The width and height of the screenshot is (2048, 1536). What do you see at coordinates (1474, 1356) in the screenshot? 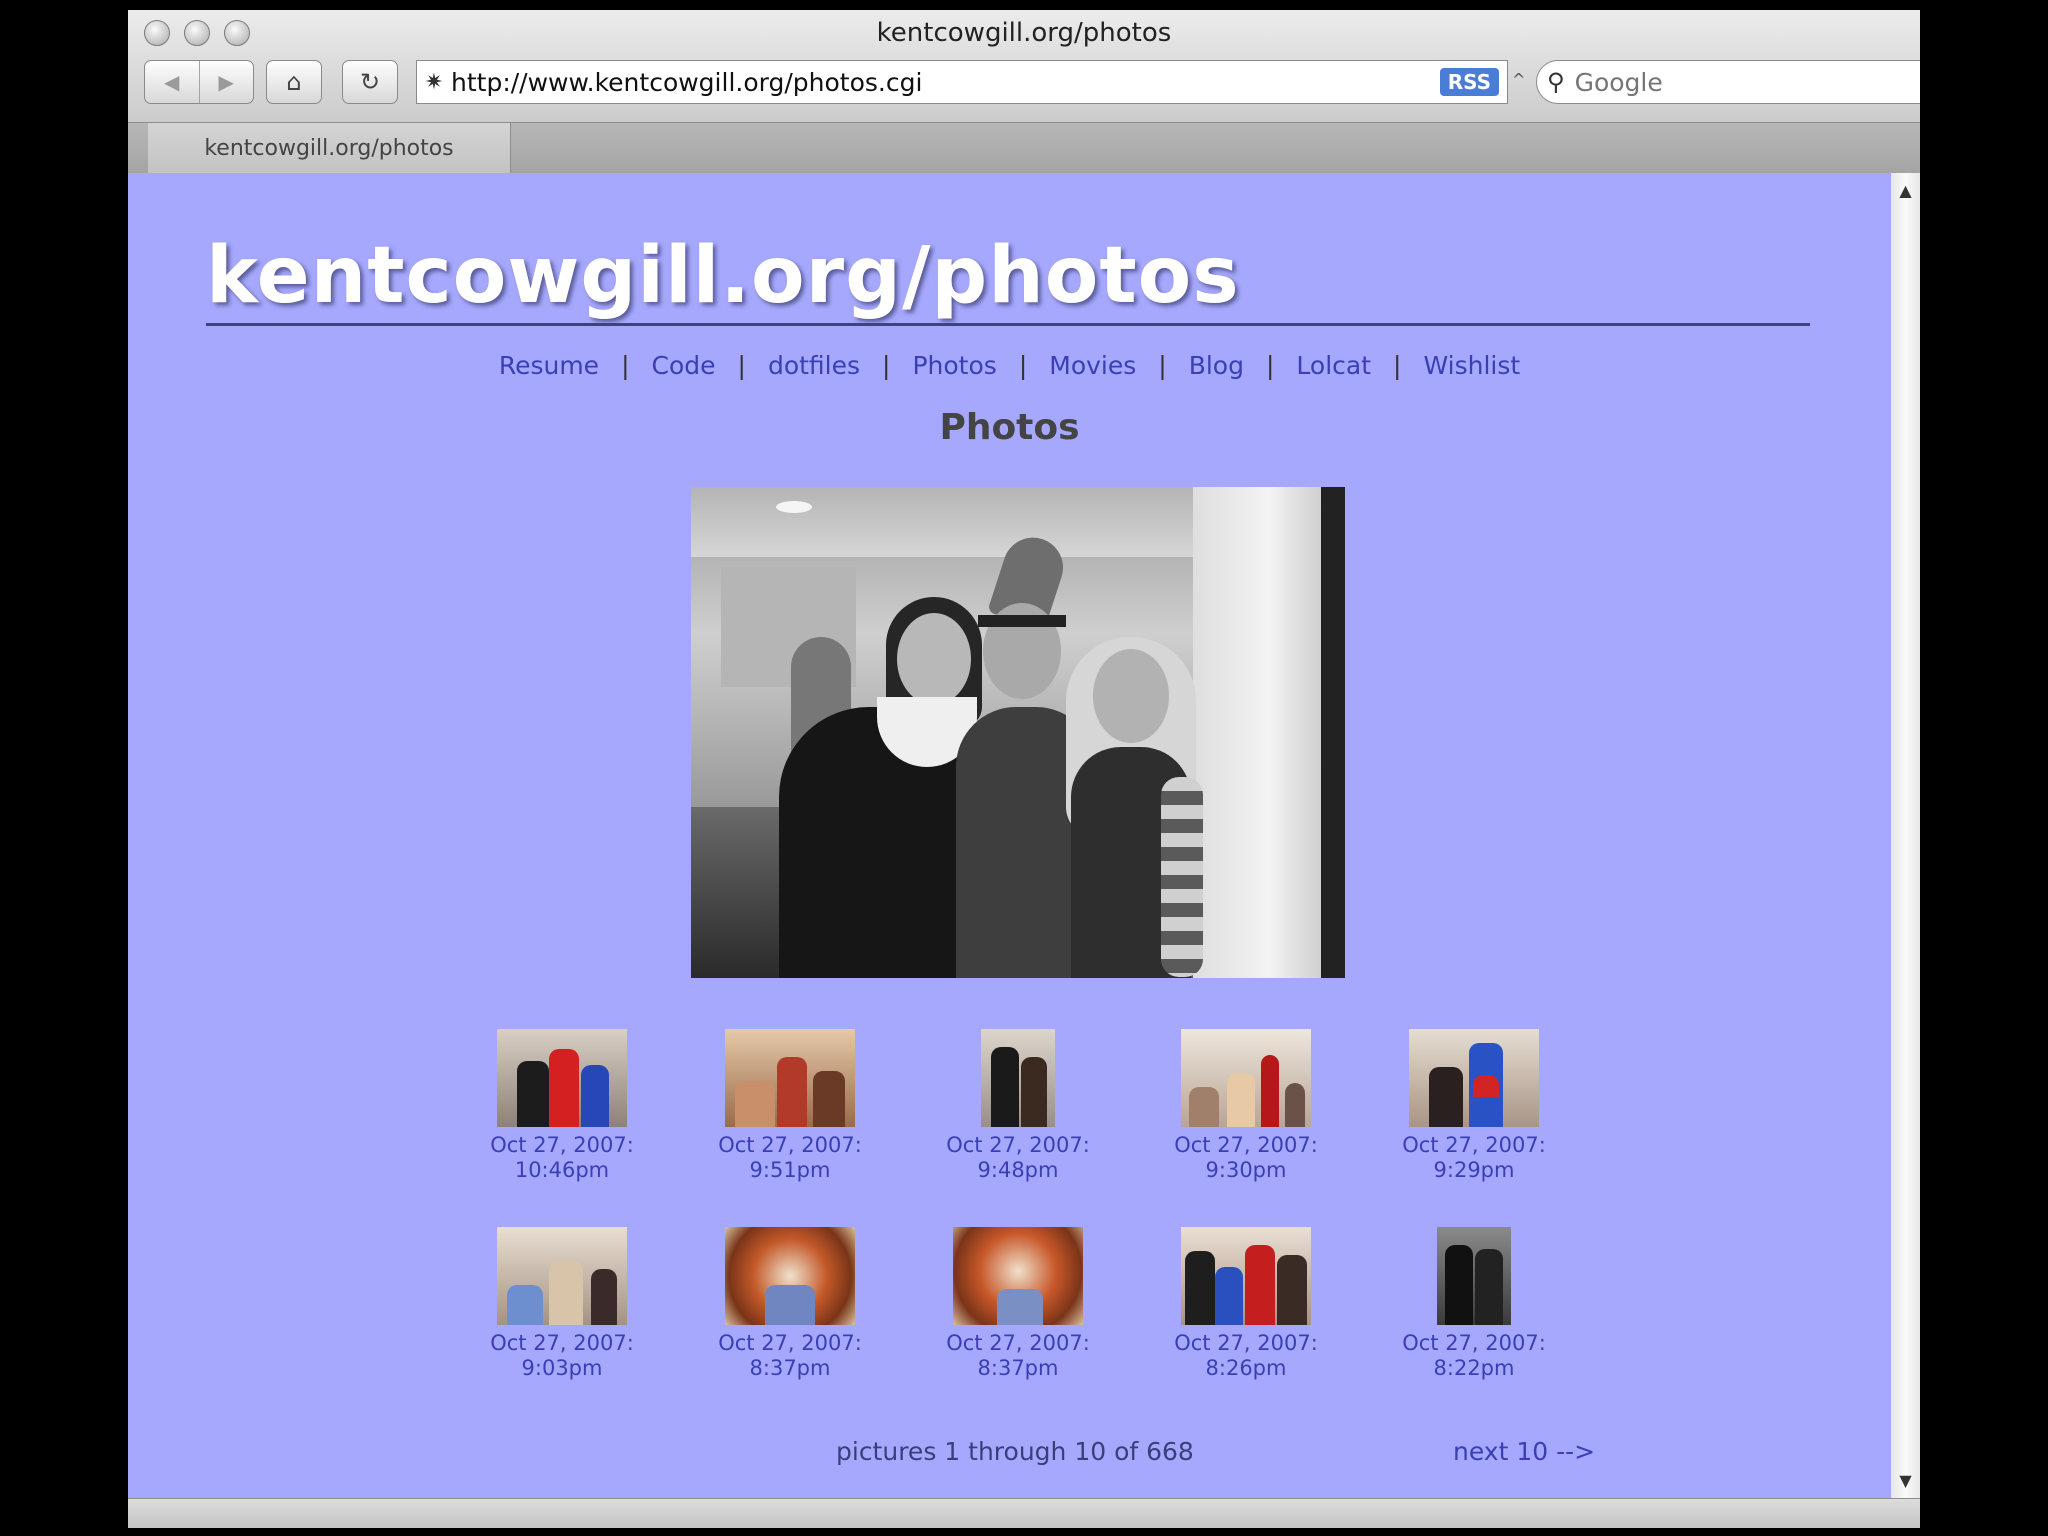
I see `thumbnail-caption: Oct 27, 2007: 8:22pm` at bounding box center [1474, 1356].